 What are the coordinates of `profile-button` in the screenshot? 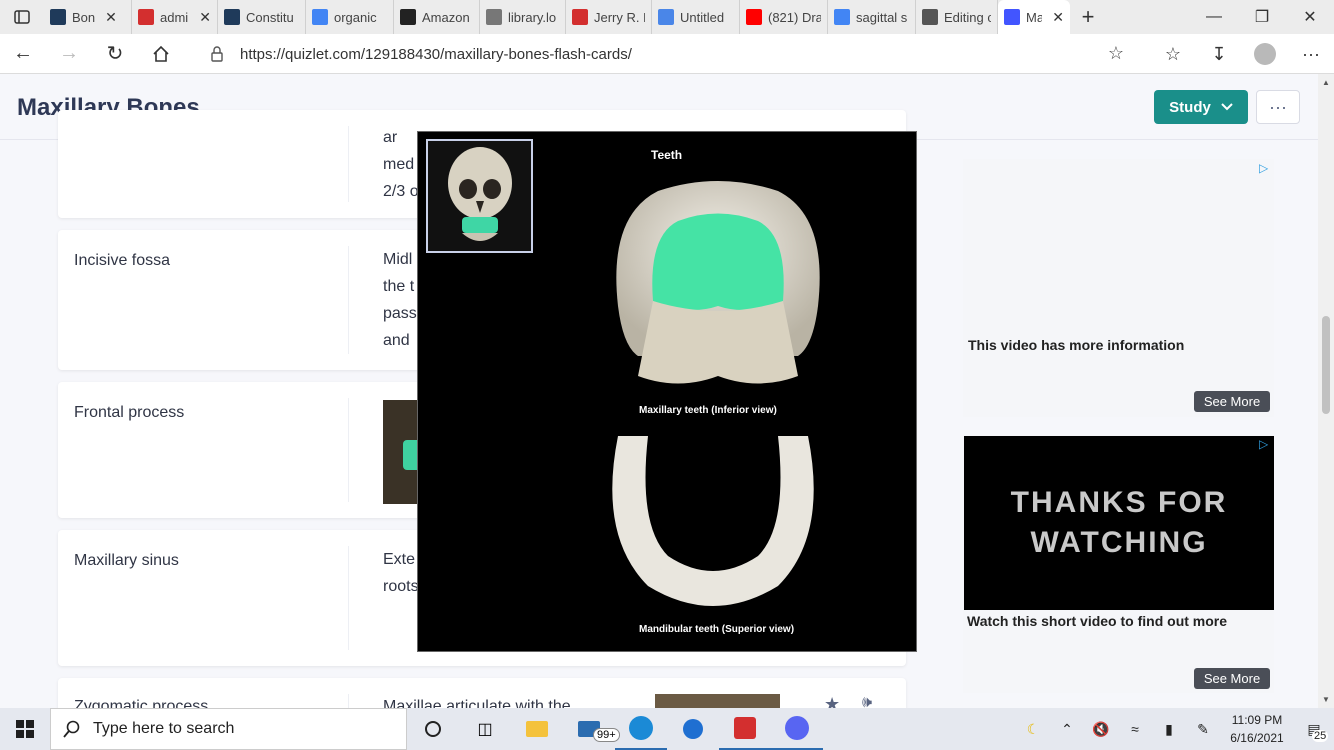 It's located at (1265, 54).